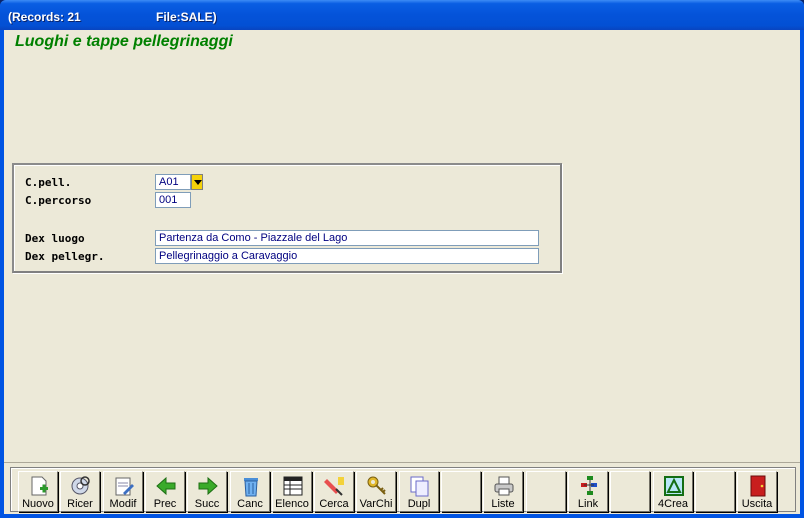 Image resolution: width=804 pixels, height=518 pixels. Describe the element at coordinates (208, 486) in the screenshot. I see `arrow-right-icon` at that location.